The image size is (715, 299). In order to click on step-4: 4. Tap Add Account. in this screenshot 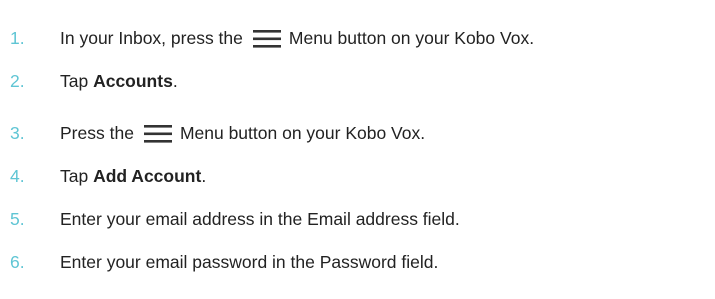, I will do `click(357, 176)`.